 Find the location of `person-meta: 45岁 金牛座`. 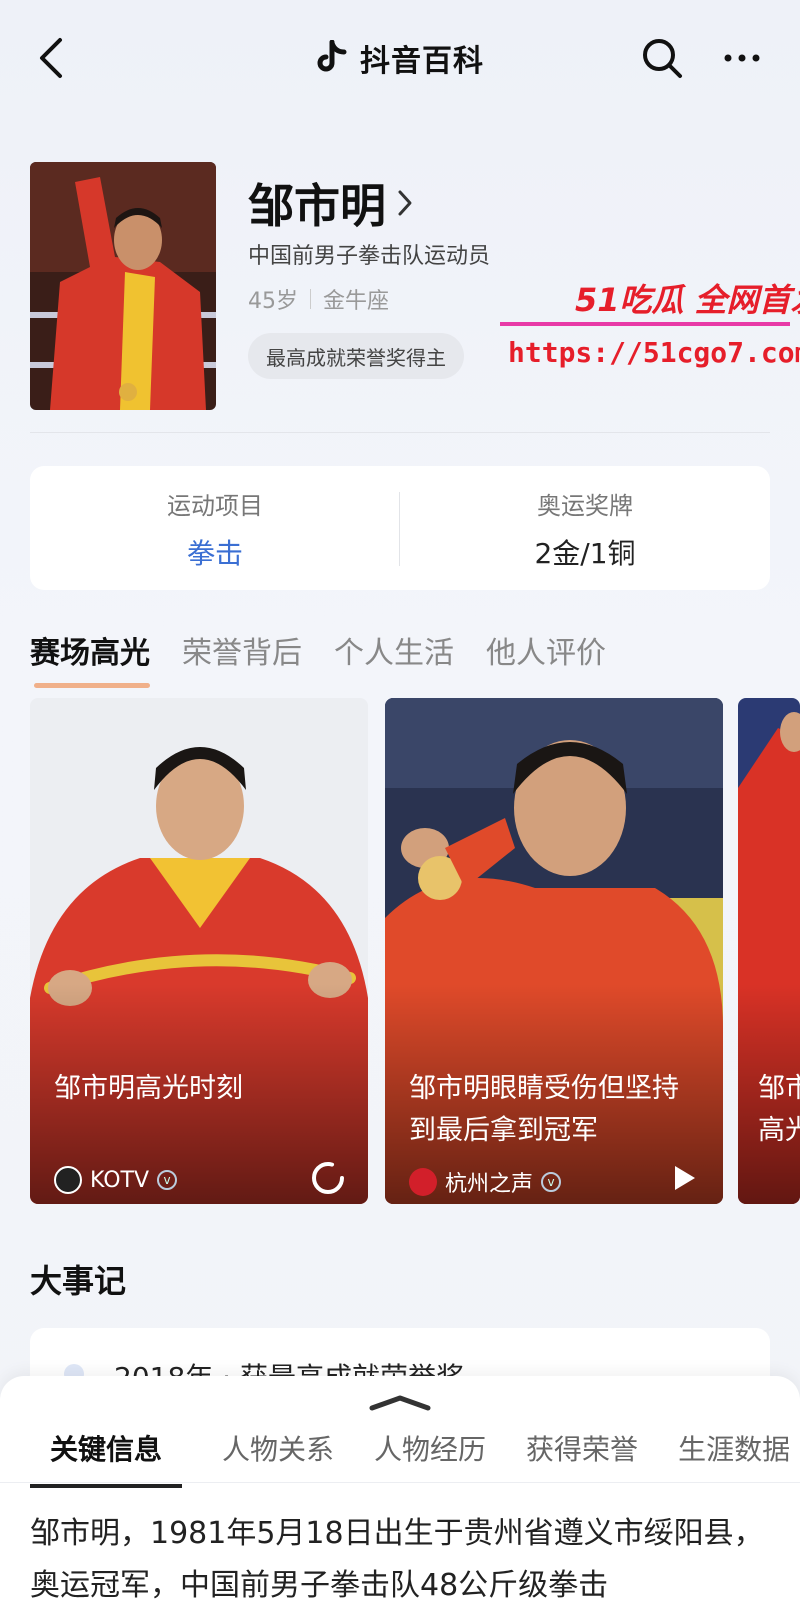

person-meta: 45岁 金牛座 is located at coordinates (318, 299).